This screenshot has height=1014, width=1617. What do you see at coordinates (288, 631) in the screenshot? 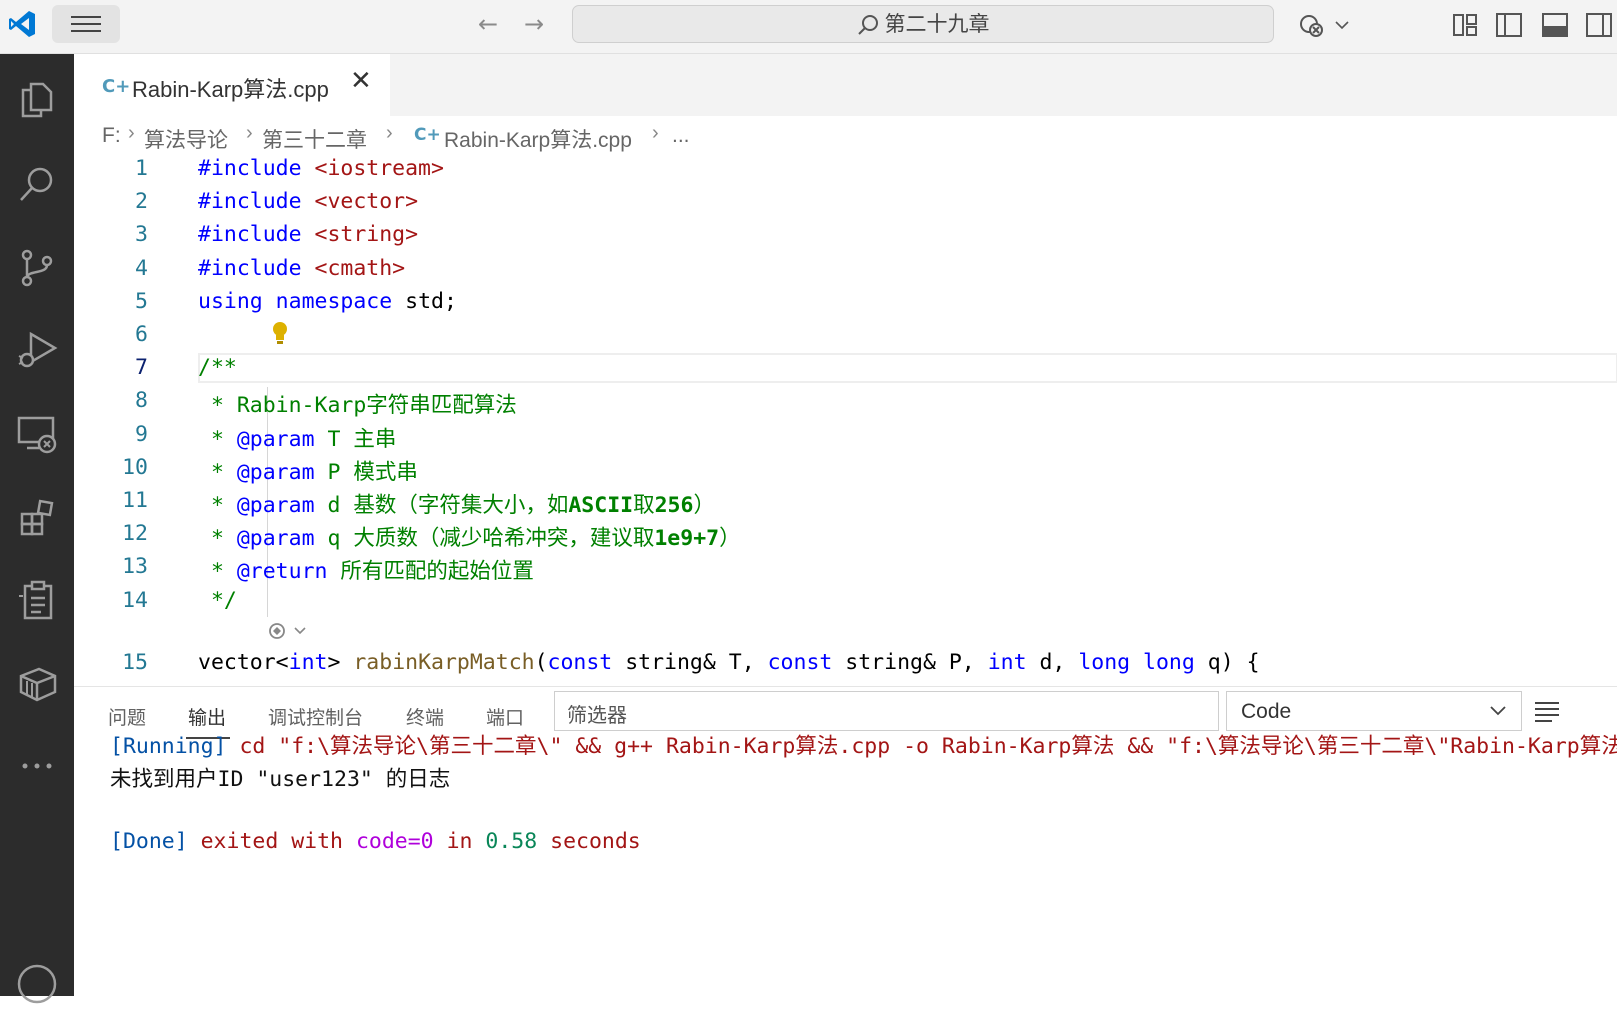
I see `sparkle-icon` at bounding box center [288, 631].